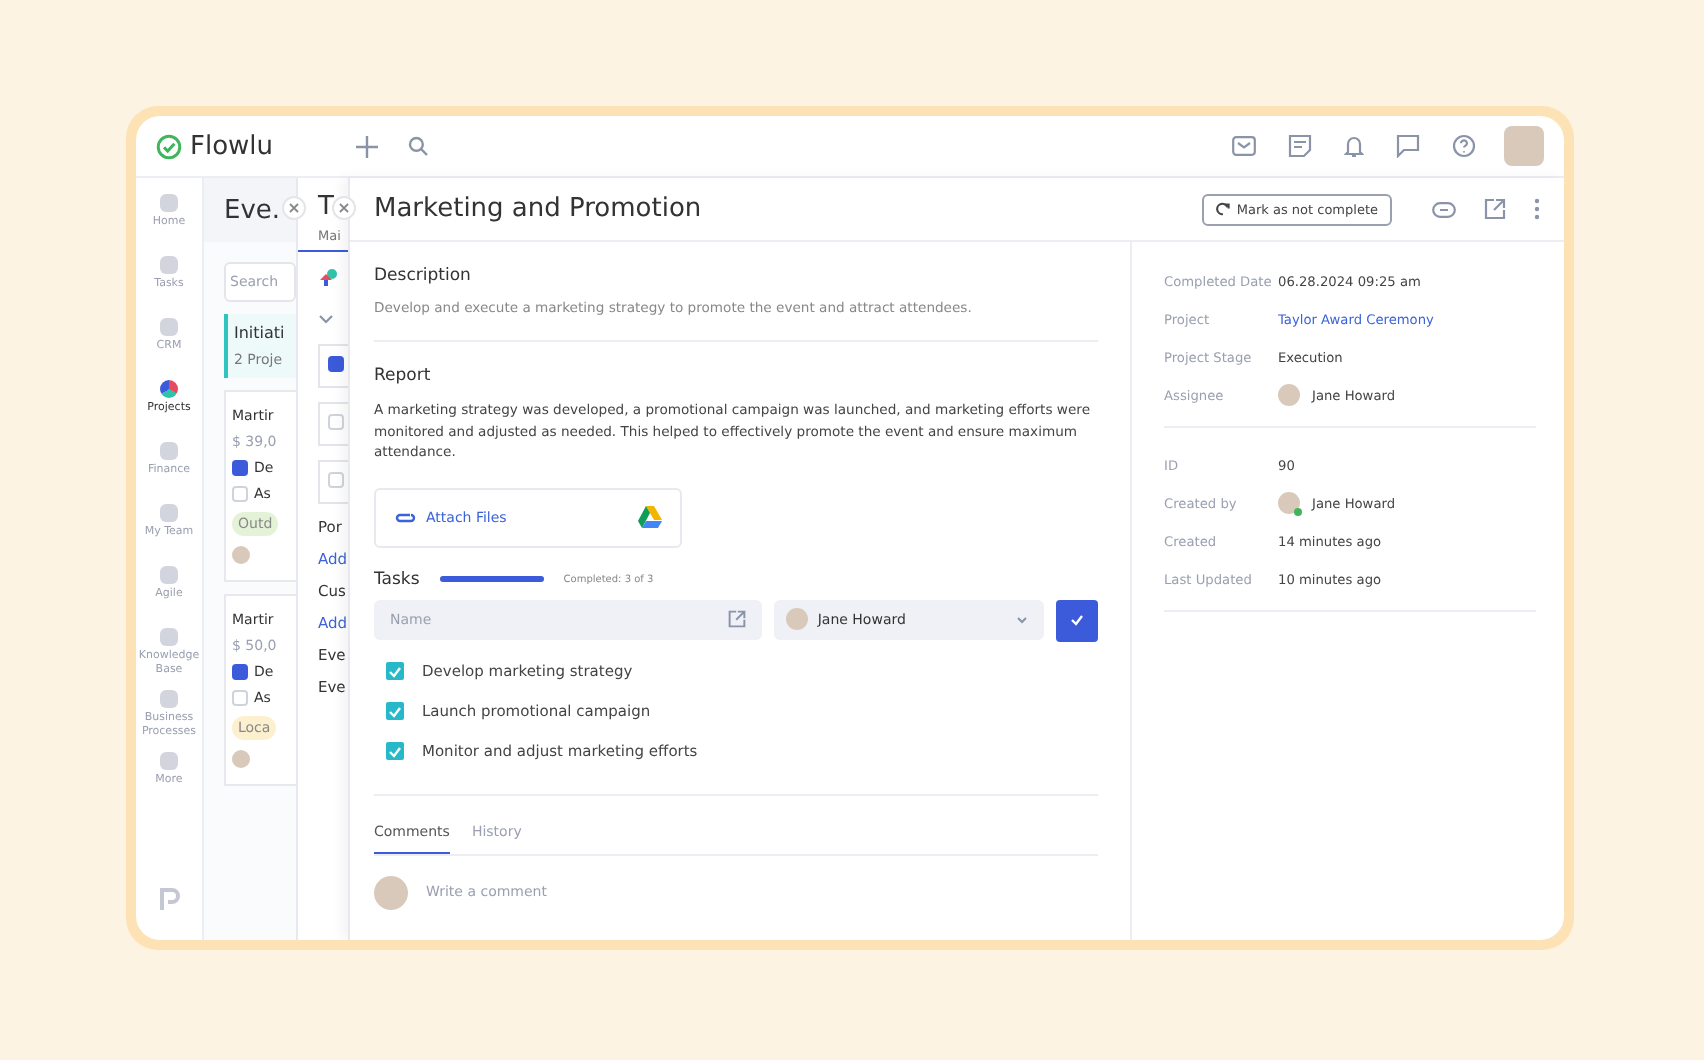 The height and width of the screenshot is (1060, 1704). What do you see at coordinates (422, 276) in the screenshot?
I see `section-heading: Description` at bounding box center [422, 276].